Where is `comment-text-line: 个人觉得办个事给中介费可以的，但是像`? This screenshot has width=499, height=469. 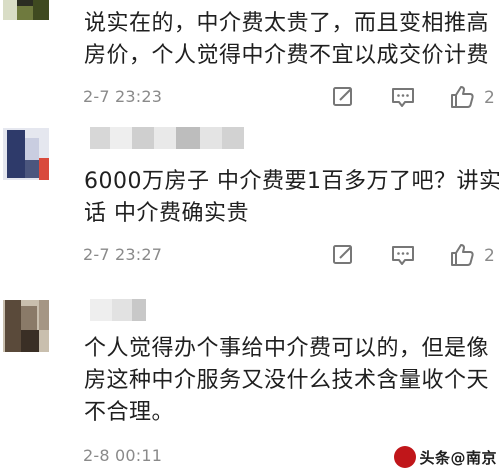 comment-text-line: 个人觉得办个事给中介费可以的，但是像 is located at coordinates (287, 348).